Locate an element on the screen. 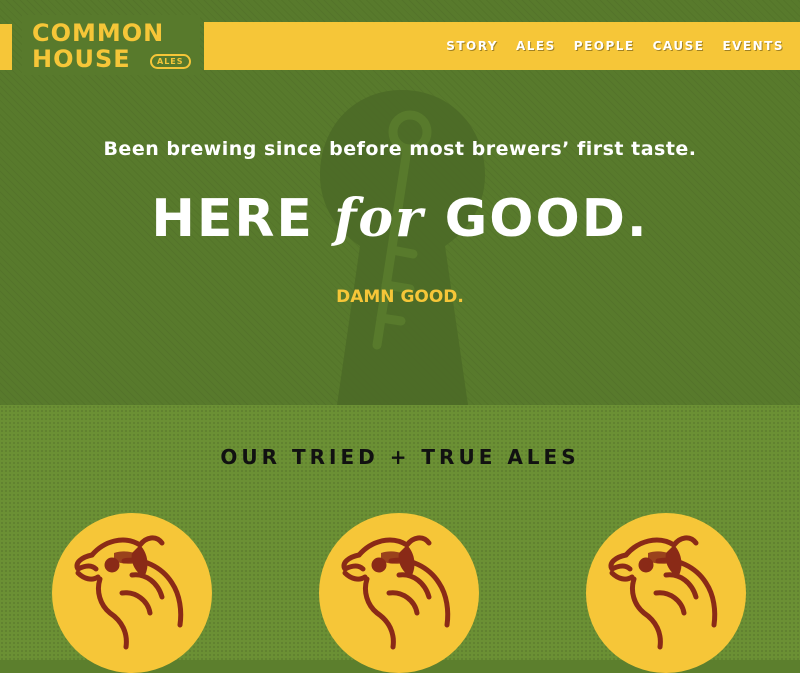 Image resolution: width=800 pixels, height=673 pixels. main-nav: STORY ALES PEOPLE CAUSE EVENTS is located at coordinates (615, 46).